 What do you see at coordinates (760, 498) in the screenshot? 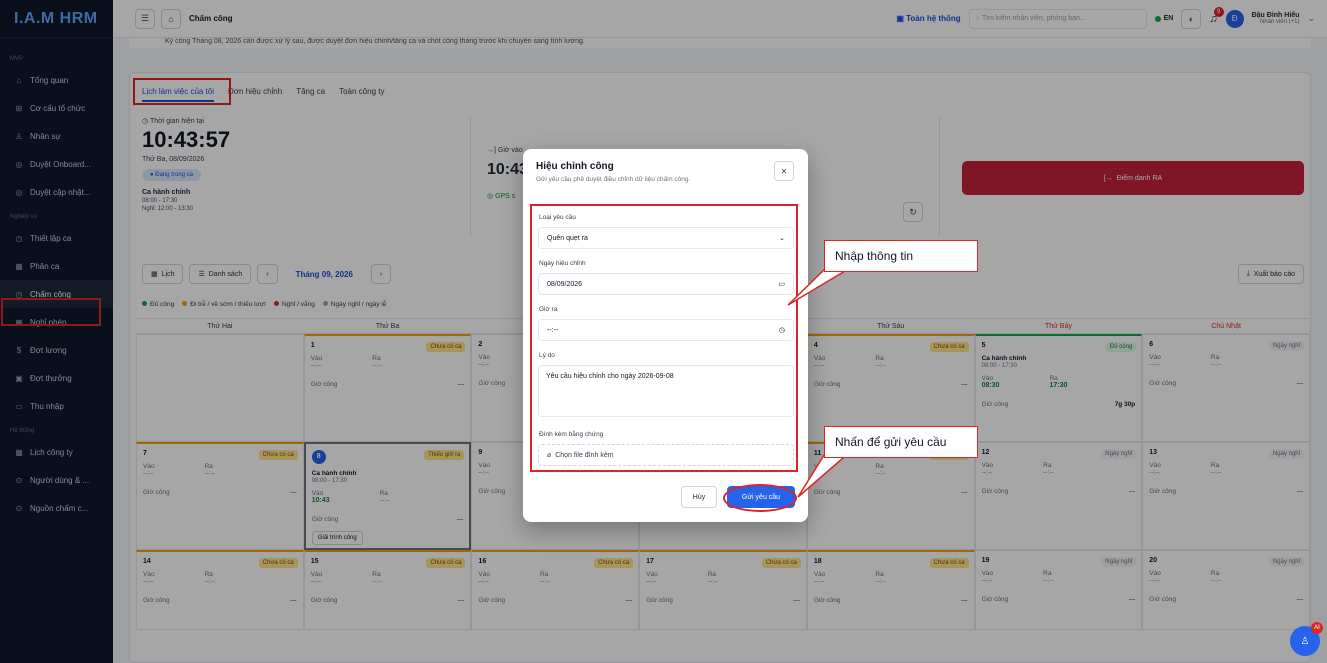
I see `submit-highlight-ring` at bounding box center [760, 498].